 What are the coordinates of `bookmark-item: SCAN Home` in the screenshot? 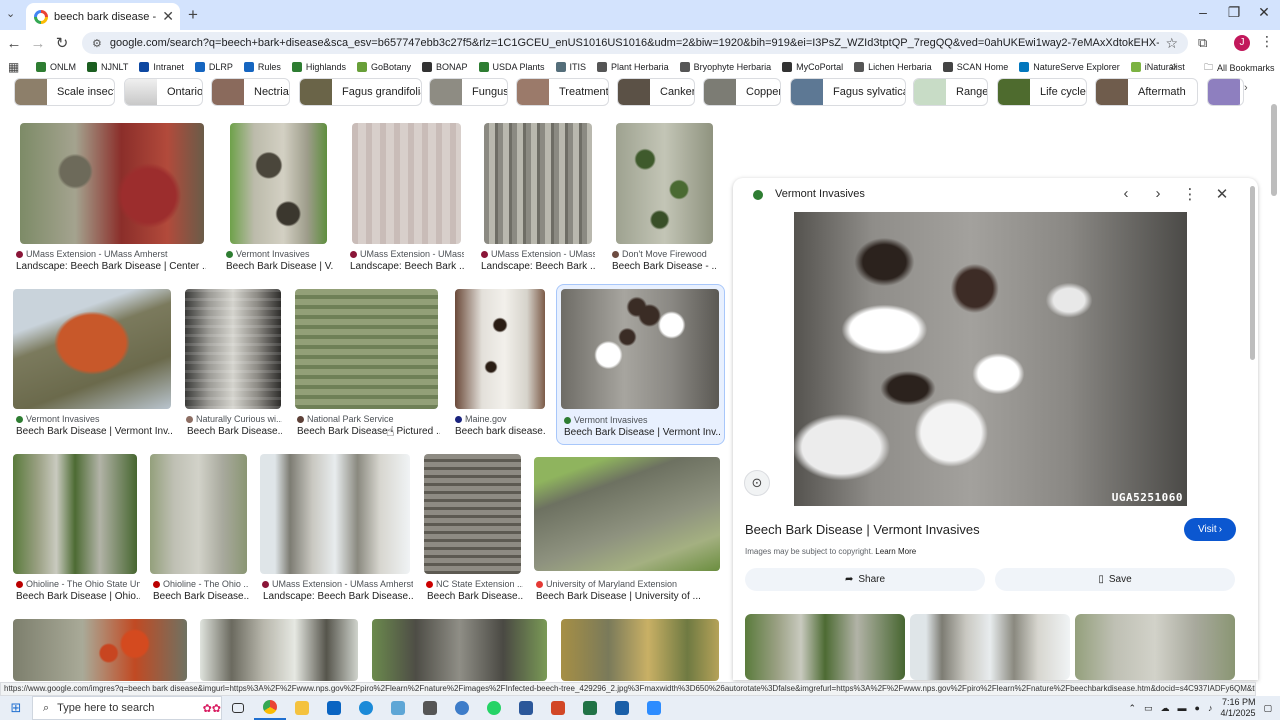 It's located at (975, 67).